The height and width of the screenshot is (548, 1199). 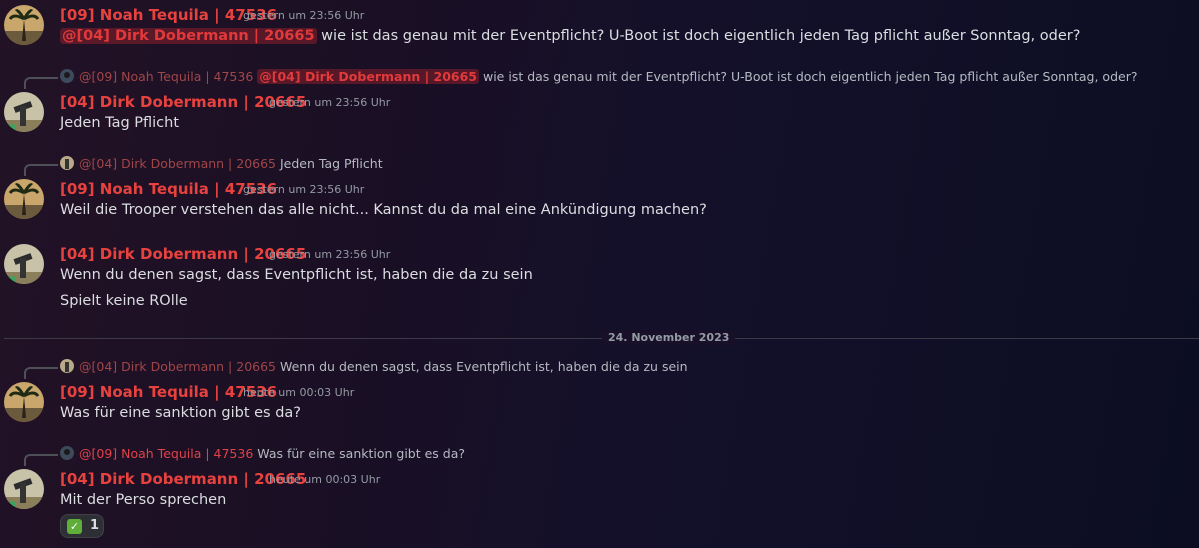 What do you see at coordinates (120, 123) in the screenshot?
I see `message-text: Jeden Tag Pflicht` at bounding box center [120, 123].